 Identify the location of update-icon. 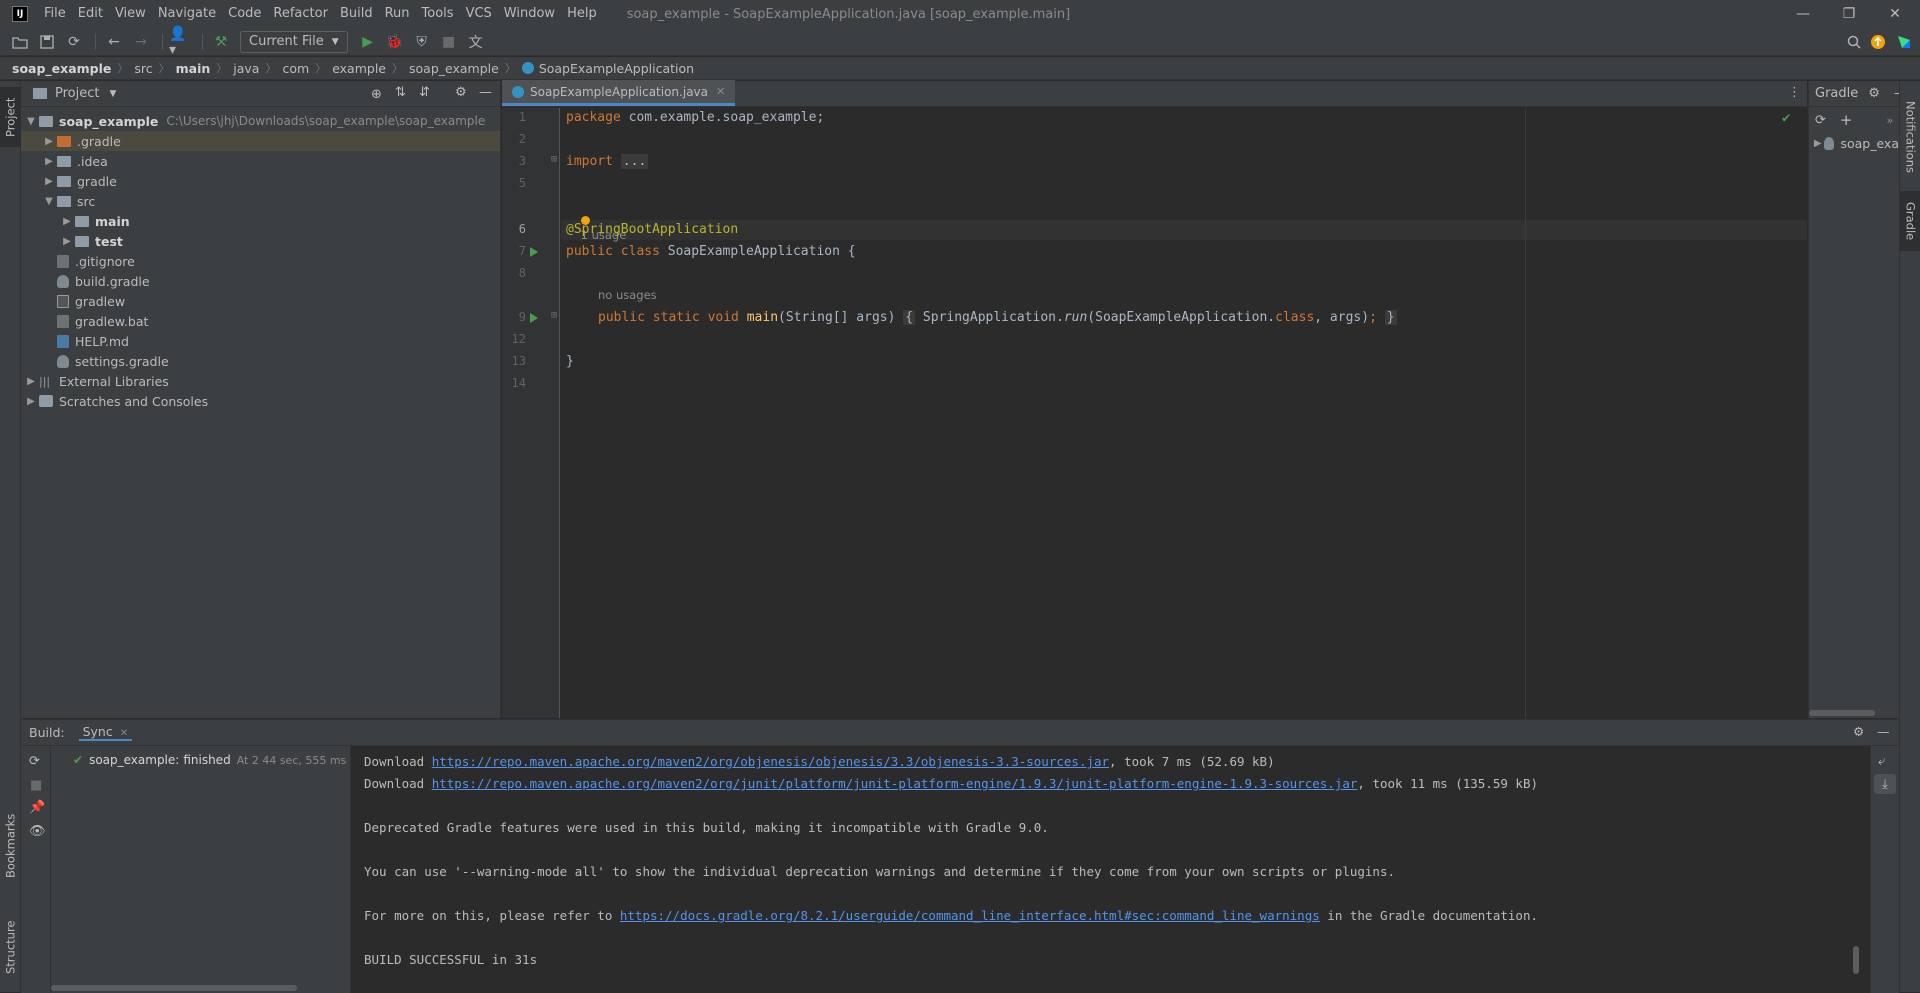
(1878, 42).